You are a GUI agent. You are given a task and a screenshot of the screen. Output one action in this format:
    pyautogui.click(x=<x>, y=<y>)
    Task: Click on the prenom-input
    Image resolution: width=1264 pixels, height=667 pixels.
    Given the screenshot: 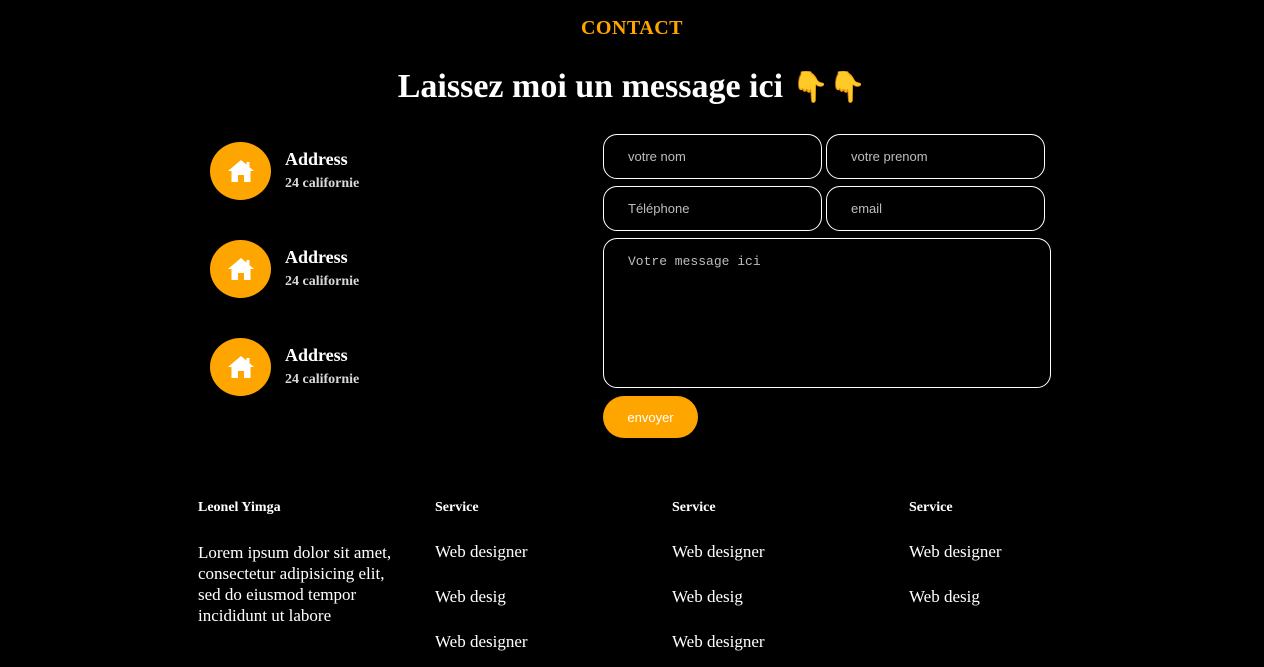 What is the action you would take?
    pyautogui.click(x=935, y=156)
    